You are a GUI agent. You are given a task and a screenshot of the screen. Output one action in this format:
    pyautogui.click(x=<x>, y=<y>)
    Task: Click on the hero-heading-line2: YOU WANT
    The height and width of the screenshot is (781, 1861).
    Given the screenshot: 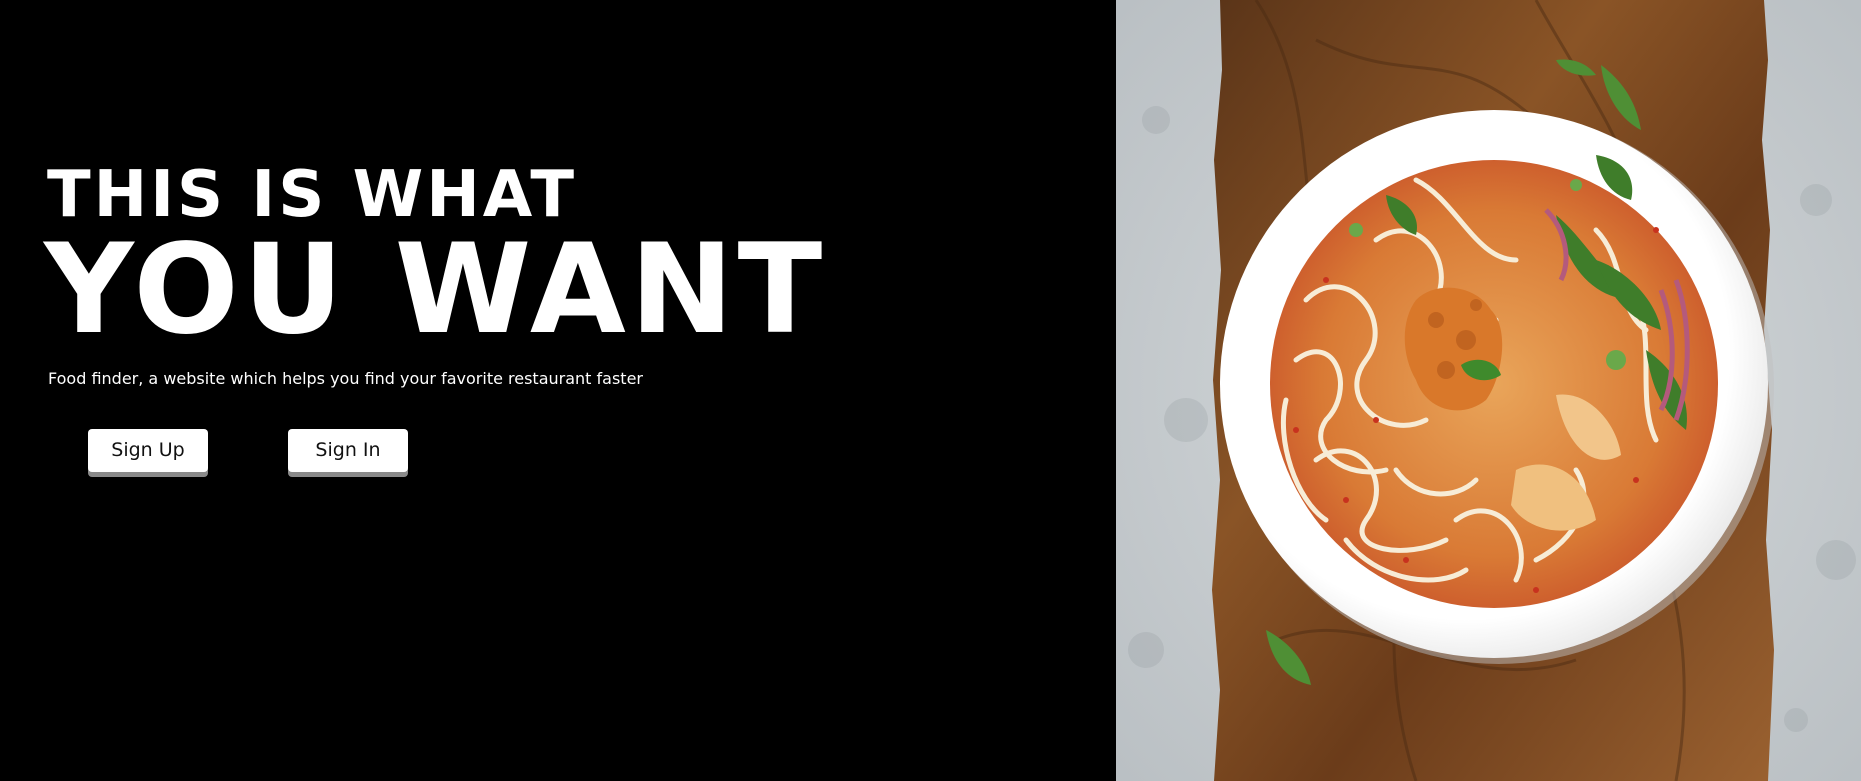 What is the action you would take?
    pyautogui.click(x=435, y=290)
    